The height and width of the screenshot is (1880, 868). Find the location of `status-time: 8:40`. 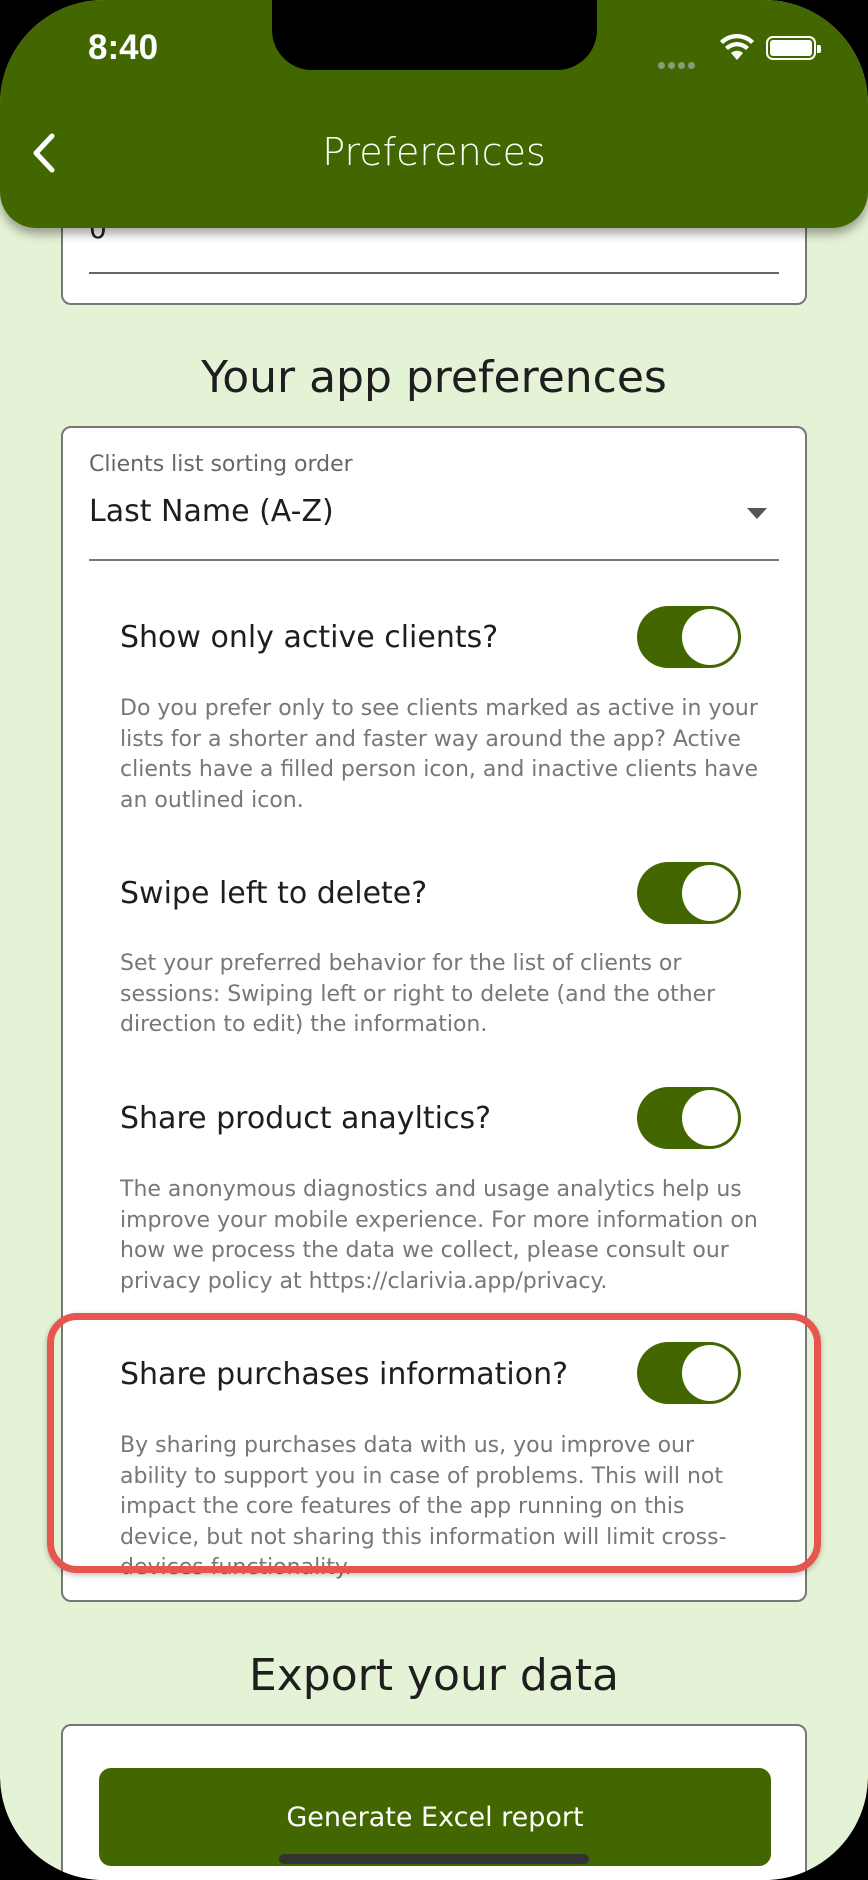

status-time: 8:40 is located at coordinates (123, 47).